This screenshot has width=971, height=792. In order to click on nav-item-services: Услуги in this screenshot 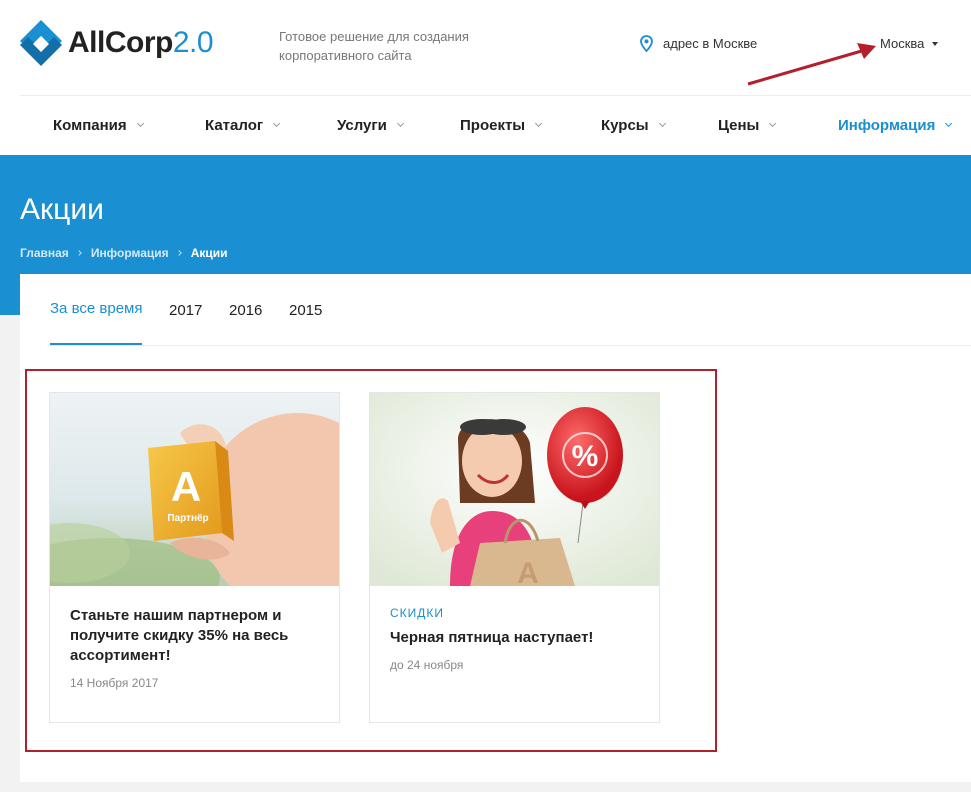, I will do `click(370, 125)`.